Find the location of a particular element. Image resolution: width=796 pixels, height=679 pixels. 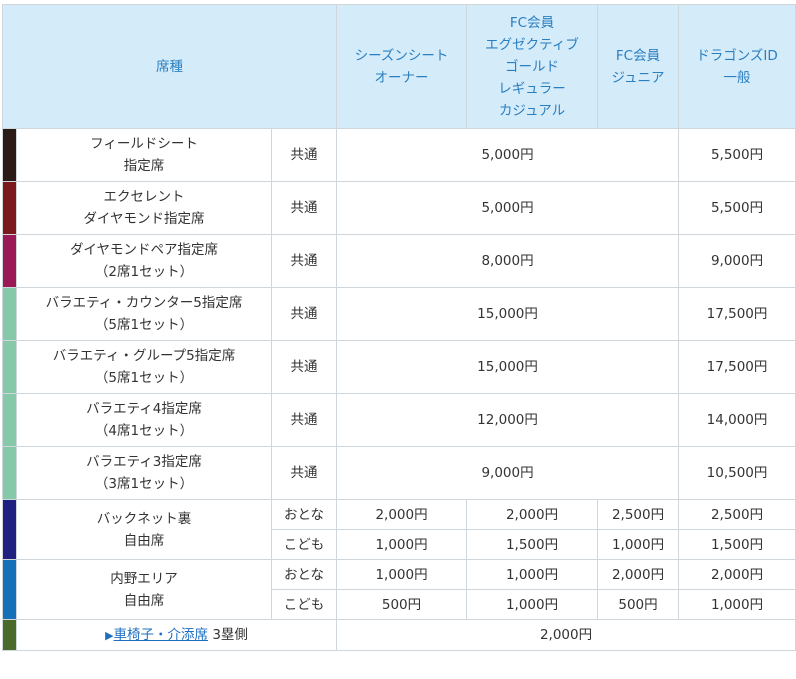

seat-name-line-2: 指定席 is located at coordinates (144, 166).